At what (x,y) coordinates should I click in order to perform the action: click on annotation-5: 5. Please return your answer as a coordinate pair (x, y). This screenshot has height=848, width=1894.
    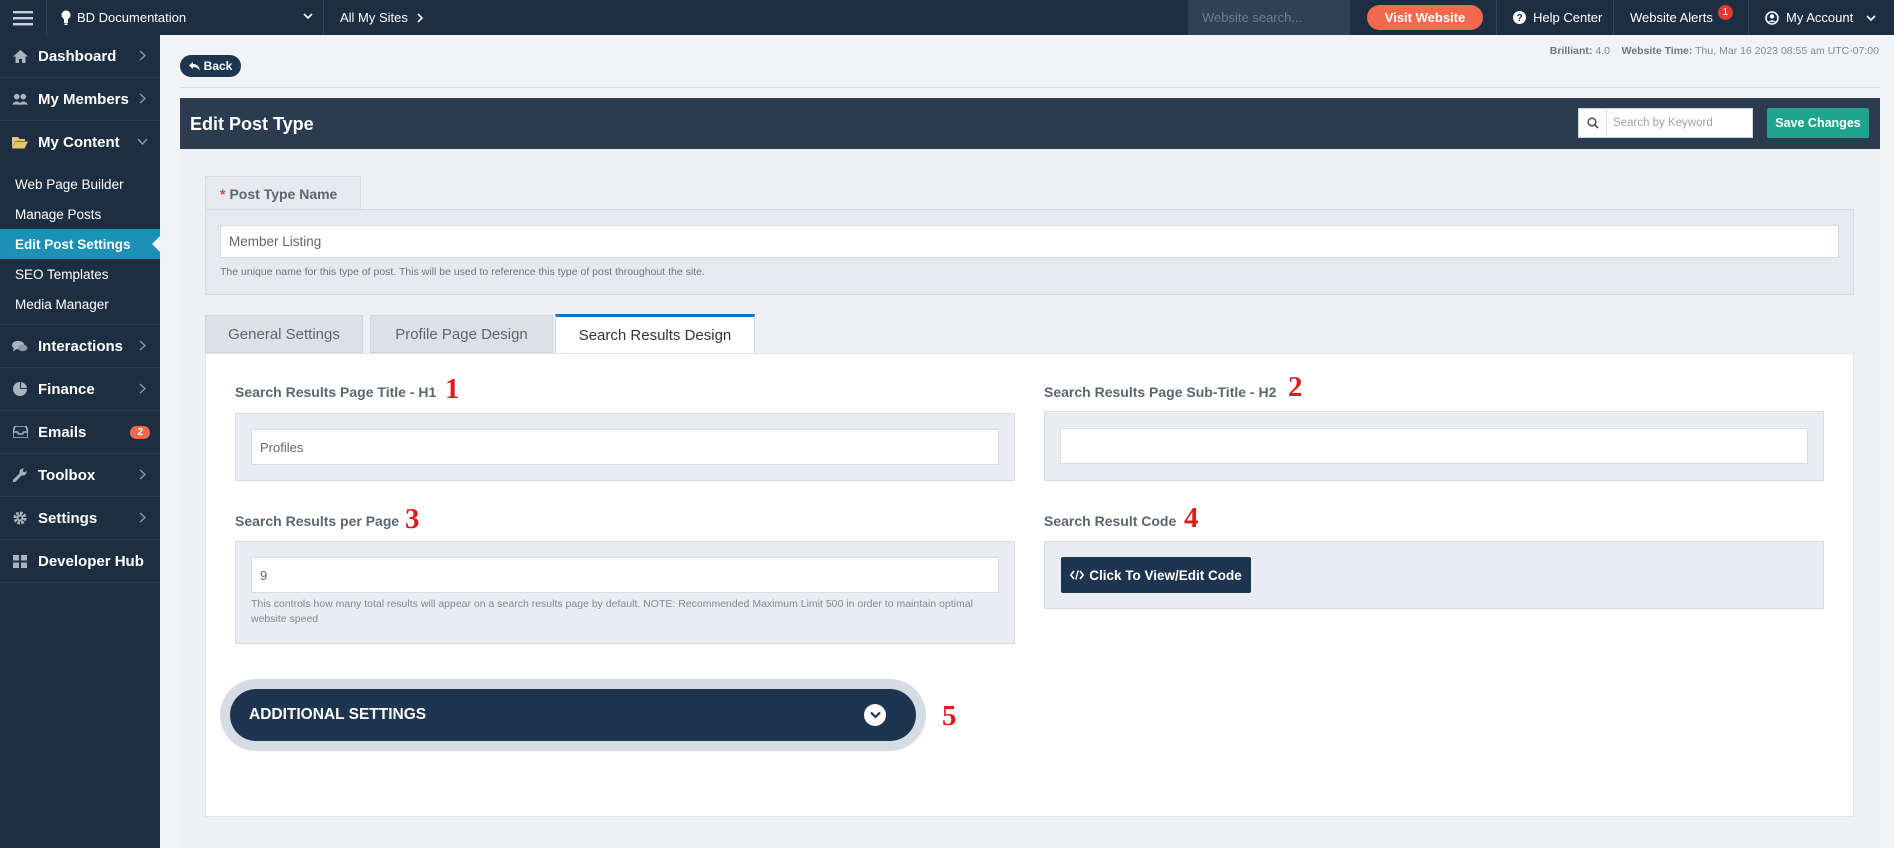
    Looking at the image, I should click on (949, 716).